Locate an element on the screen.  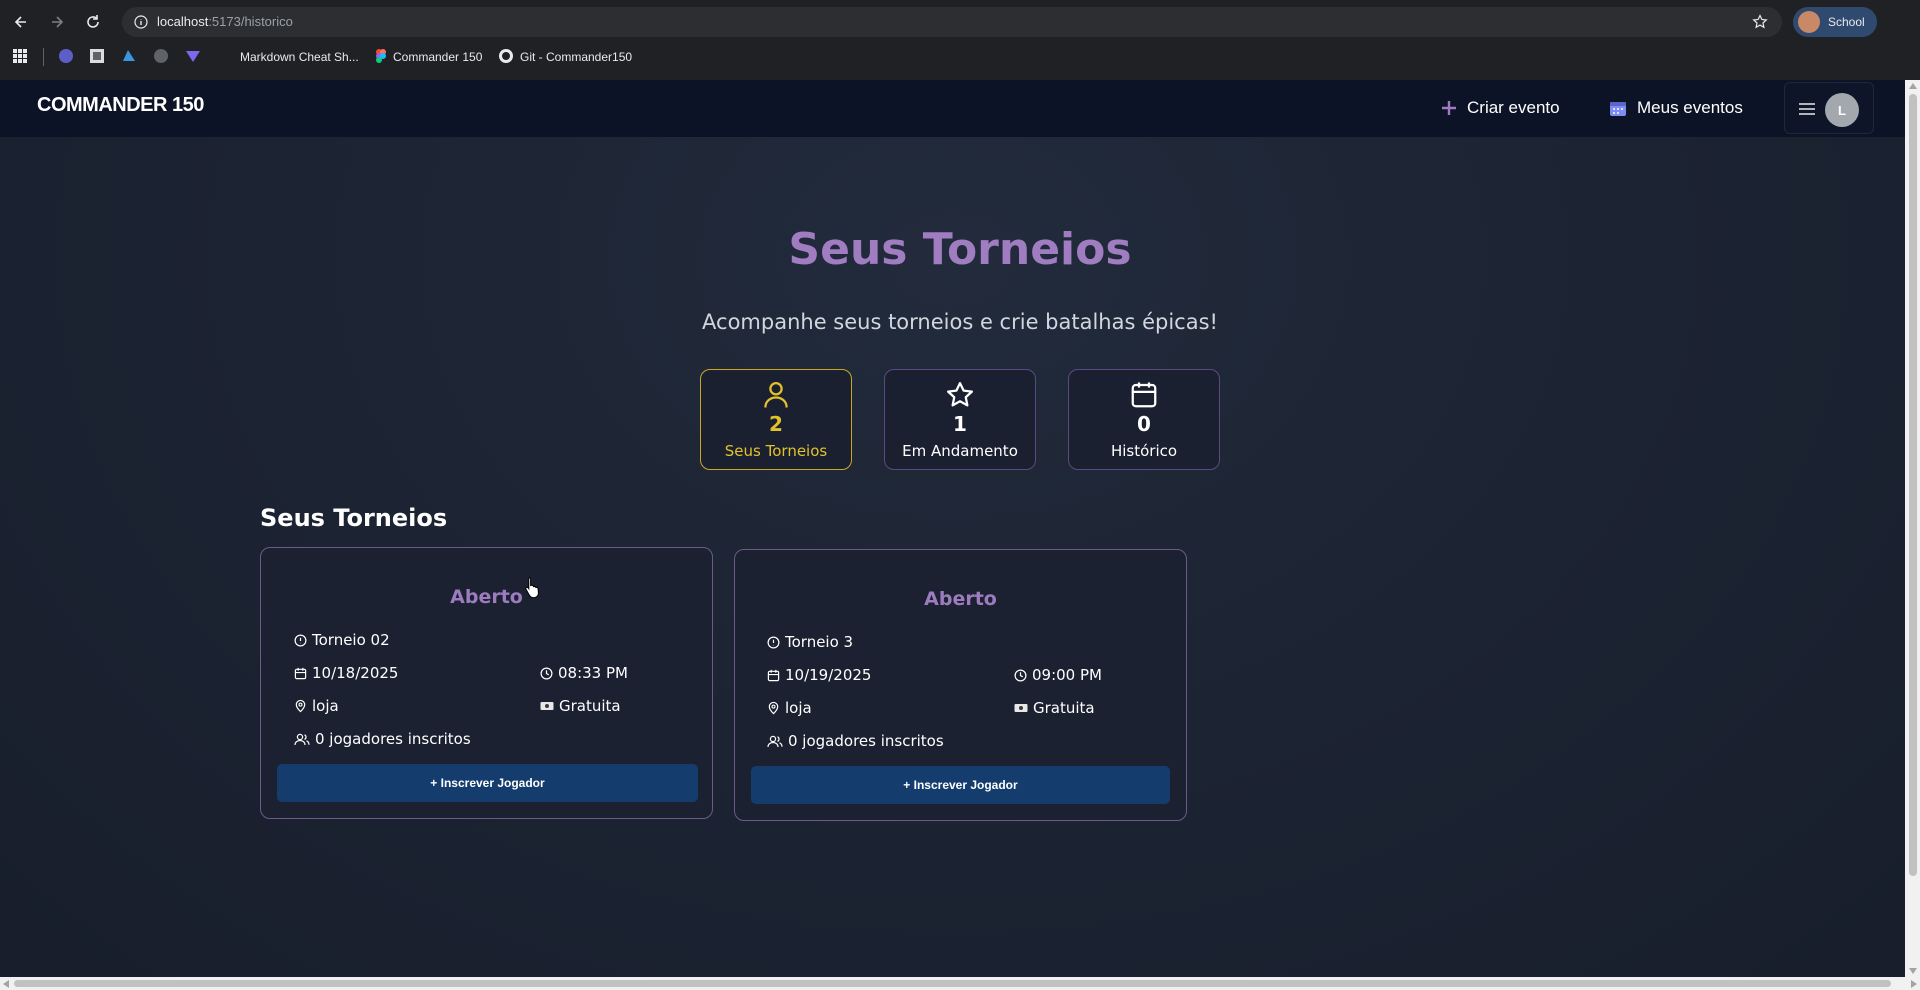
bookmark-git: Git - Commander150 is located at coordinates (576, 57).